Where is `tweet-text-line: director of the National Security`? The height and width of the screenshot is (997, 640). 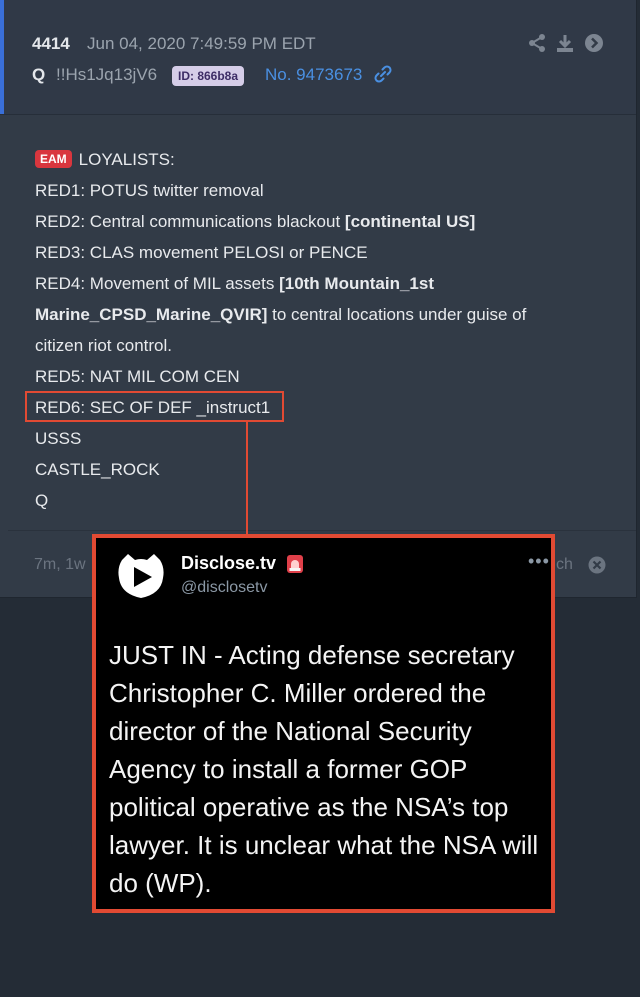
tweet-text-line: director of the National Security is located at coordinates (290, 731).